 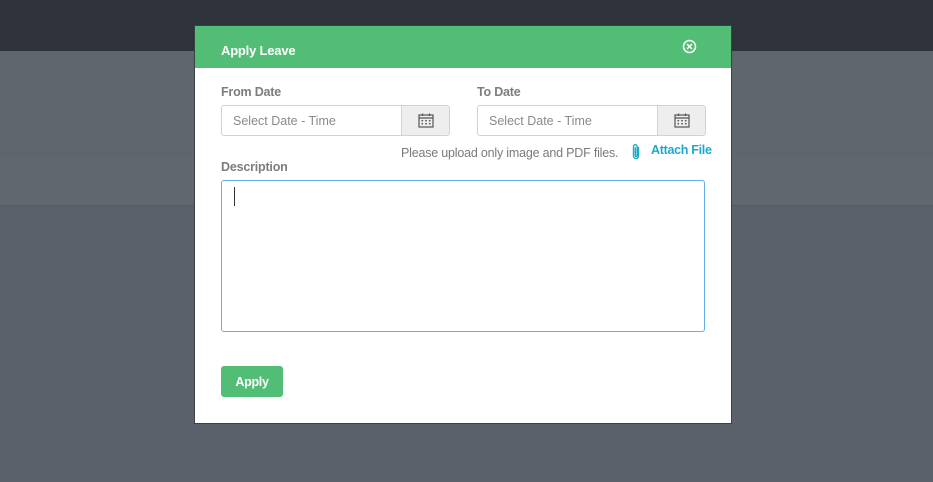 What do you see at coordinates (510, 153) in the screenshot?
I see `upload-note: Please upload only image and PDF files.` at bounding box center [510, 153].